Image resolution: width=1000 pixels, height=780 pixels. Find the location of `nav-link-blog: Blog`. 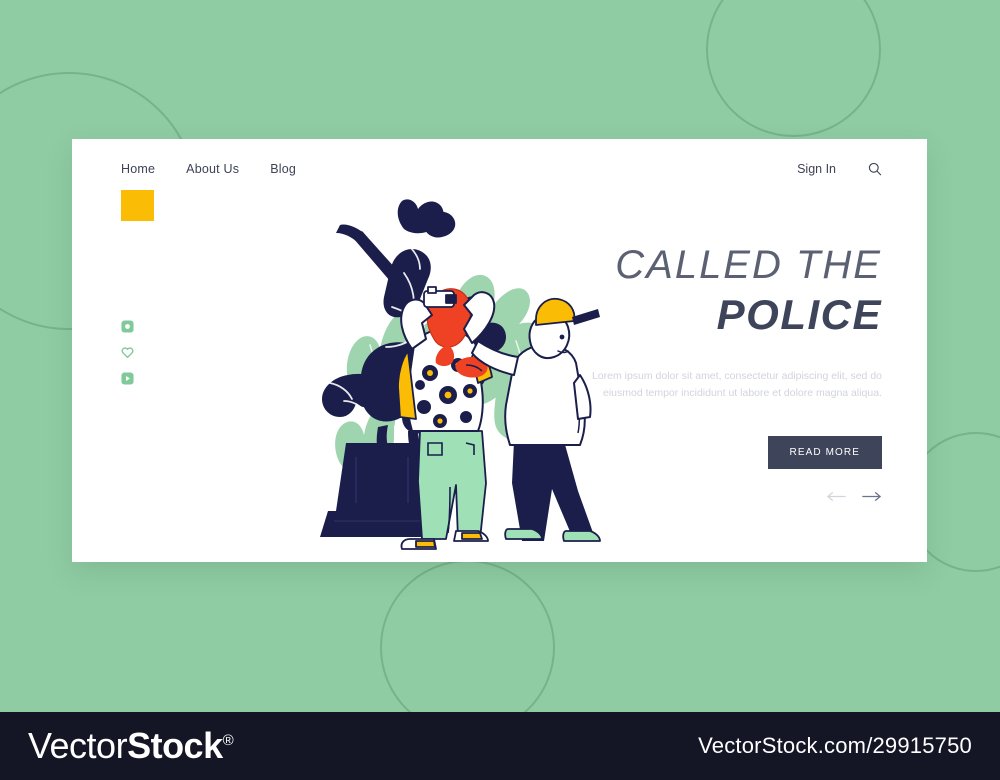

nav-link-blog: Blog is located at coordinates (283, 169).